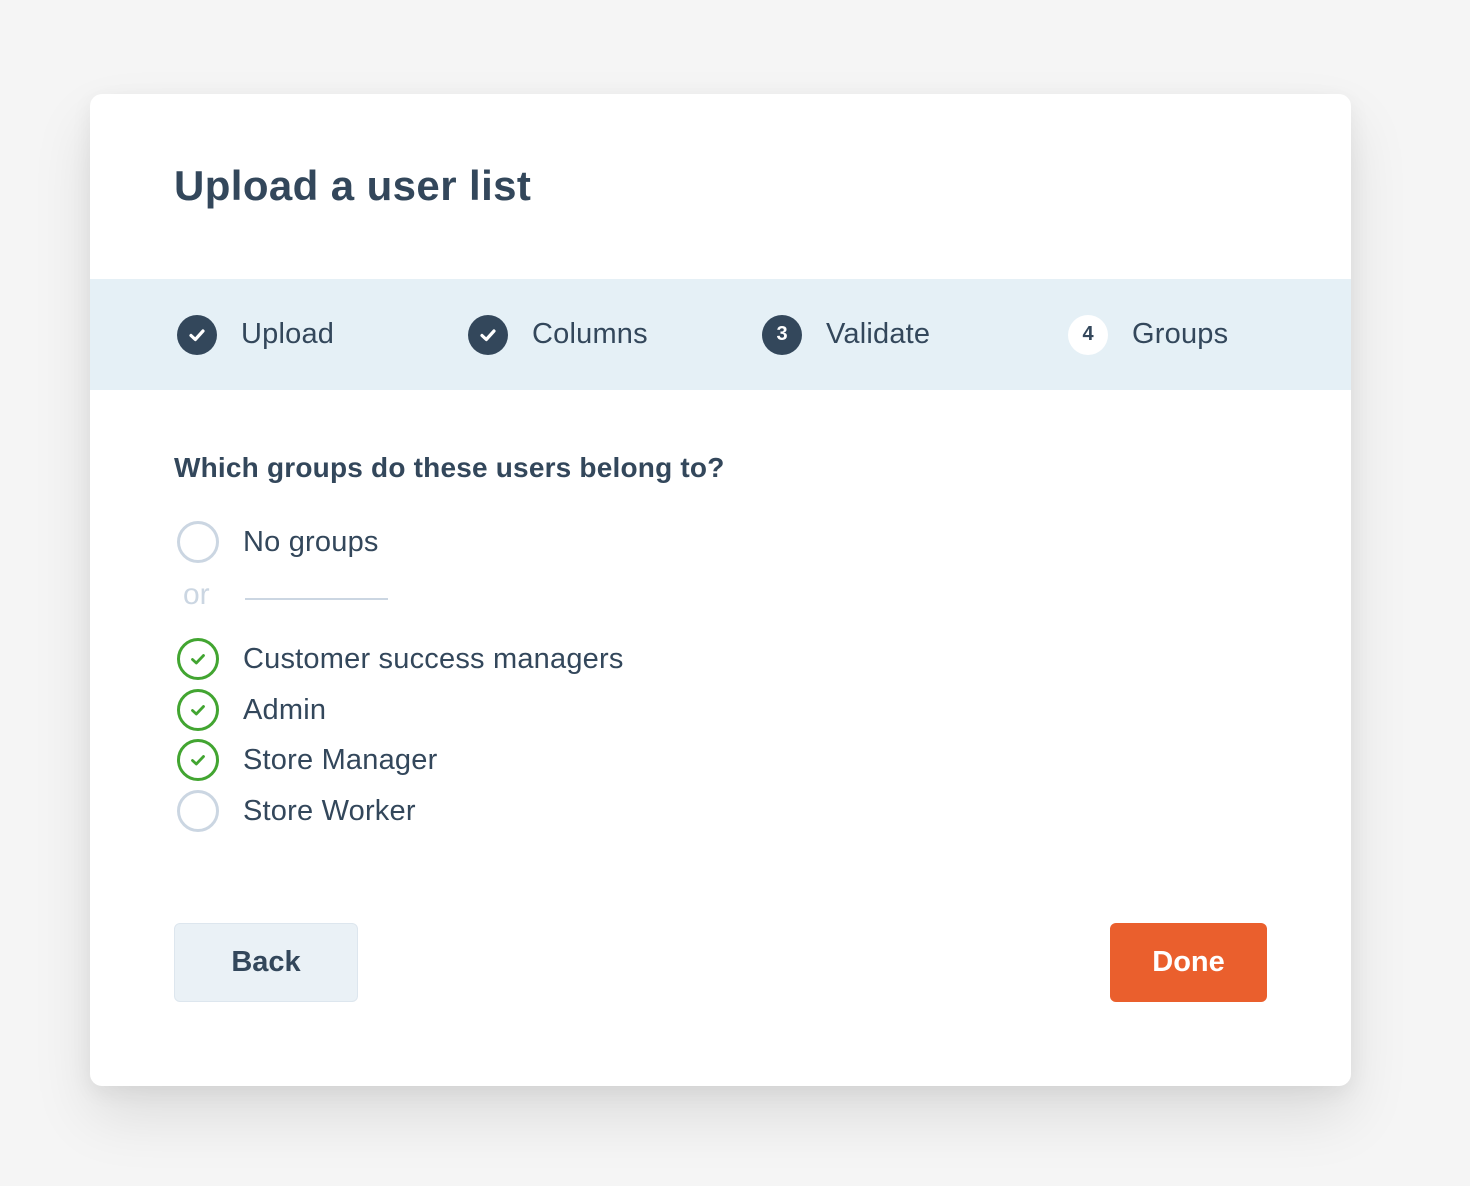 This screenshot has width=1470, height=1186. Describe the element at coordinates (316, 599) in the screenshot. I see `or-separator-line` at that location.